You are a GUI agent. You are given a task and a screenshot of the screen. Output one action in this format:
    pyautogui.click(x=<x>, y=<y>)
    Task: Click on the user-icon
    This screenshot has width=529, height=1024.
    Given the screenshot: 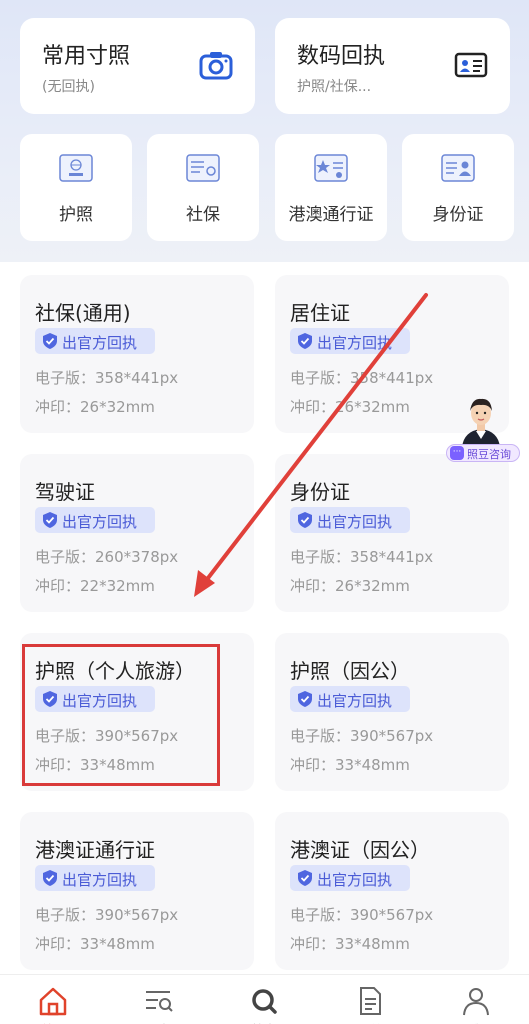 What is the action you would take?
    pyautogui.click(x=476, y=1002)
    